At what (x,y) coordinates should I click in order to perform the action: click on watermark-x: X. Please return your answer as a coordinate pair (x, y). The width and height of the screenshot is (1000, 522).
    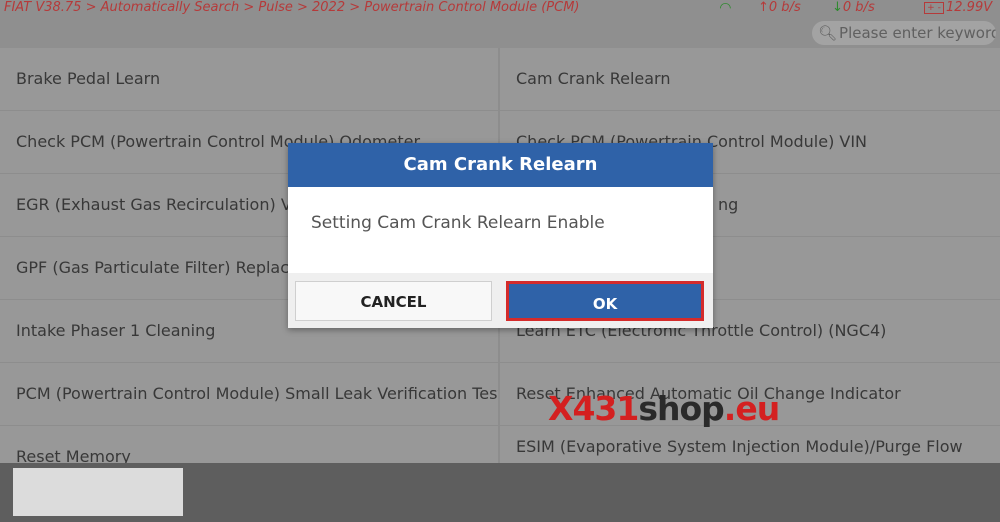
    Looking at the image, I should click on (560, 408).